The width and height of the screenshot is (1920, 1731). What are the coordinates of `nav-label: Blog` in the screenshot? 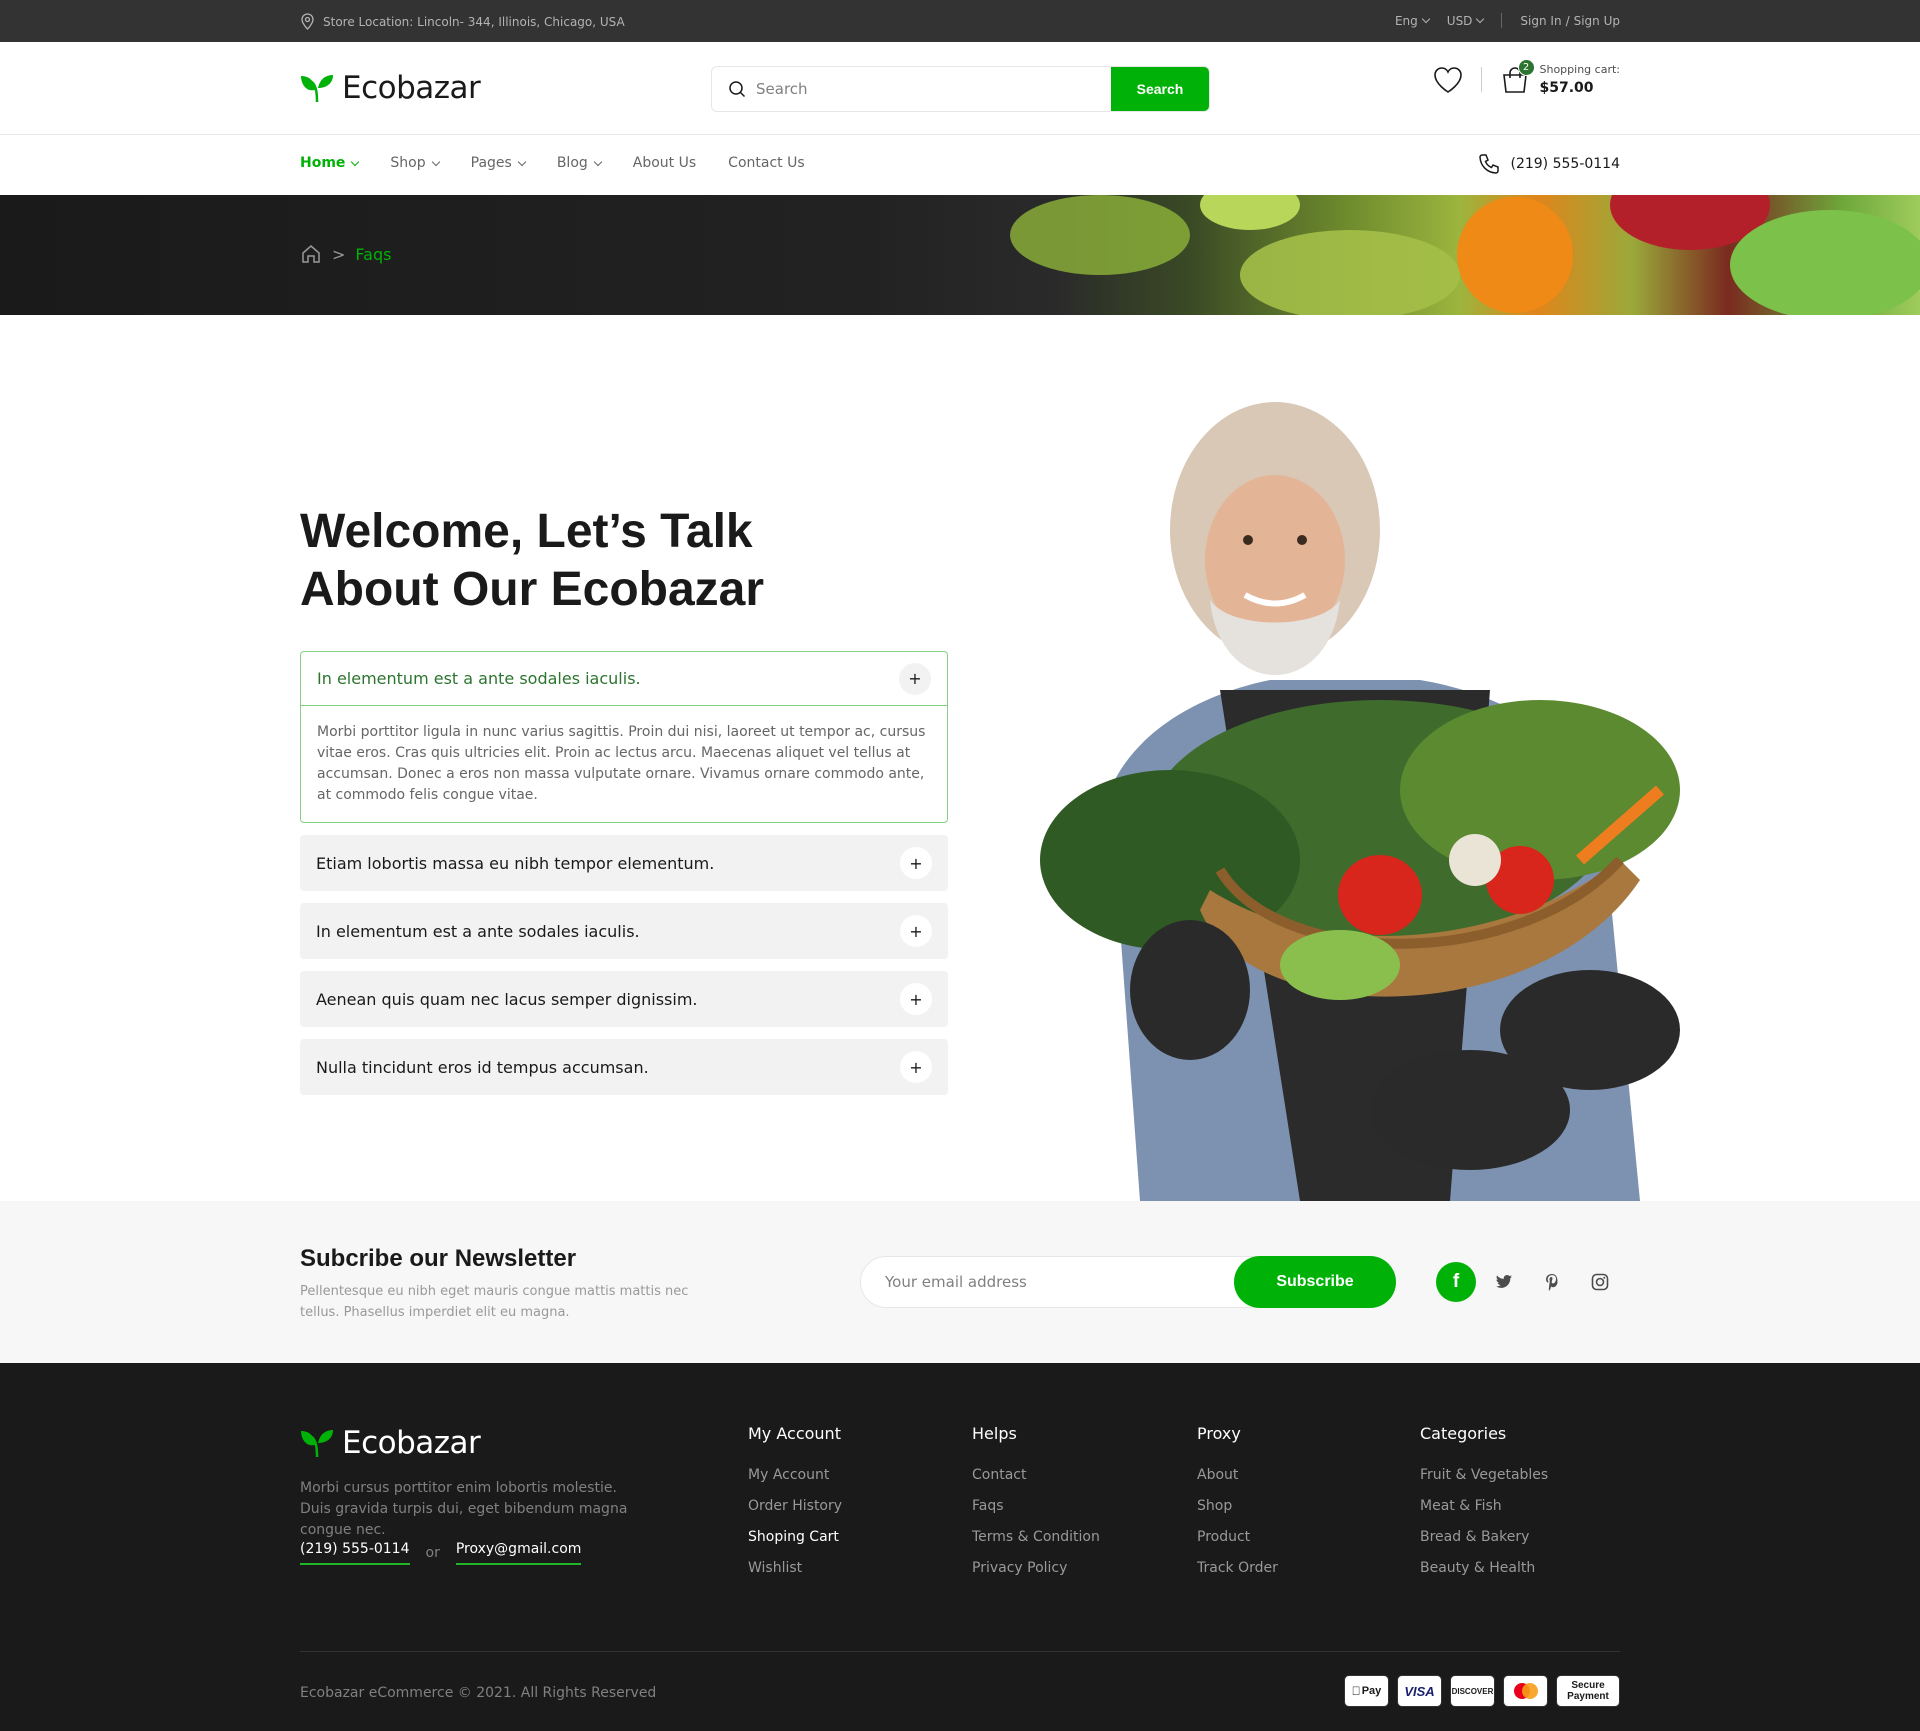 It's located at (572, 163).